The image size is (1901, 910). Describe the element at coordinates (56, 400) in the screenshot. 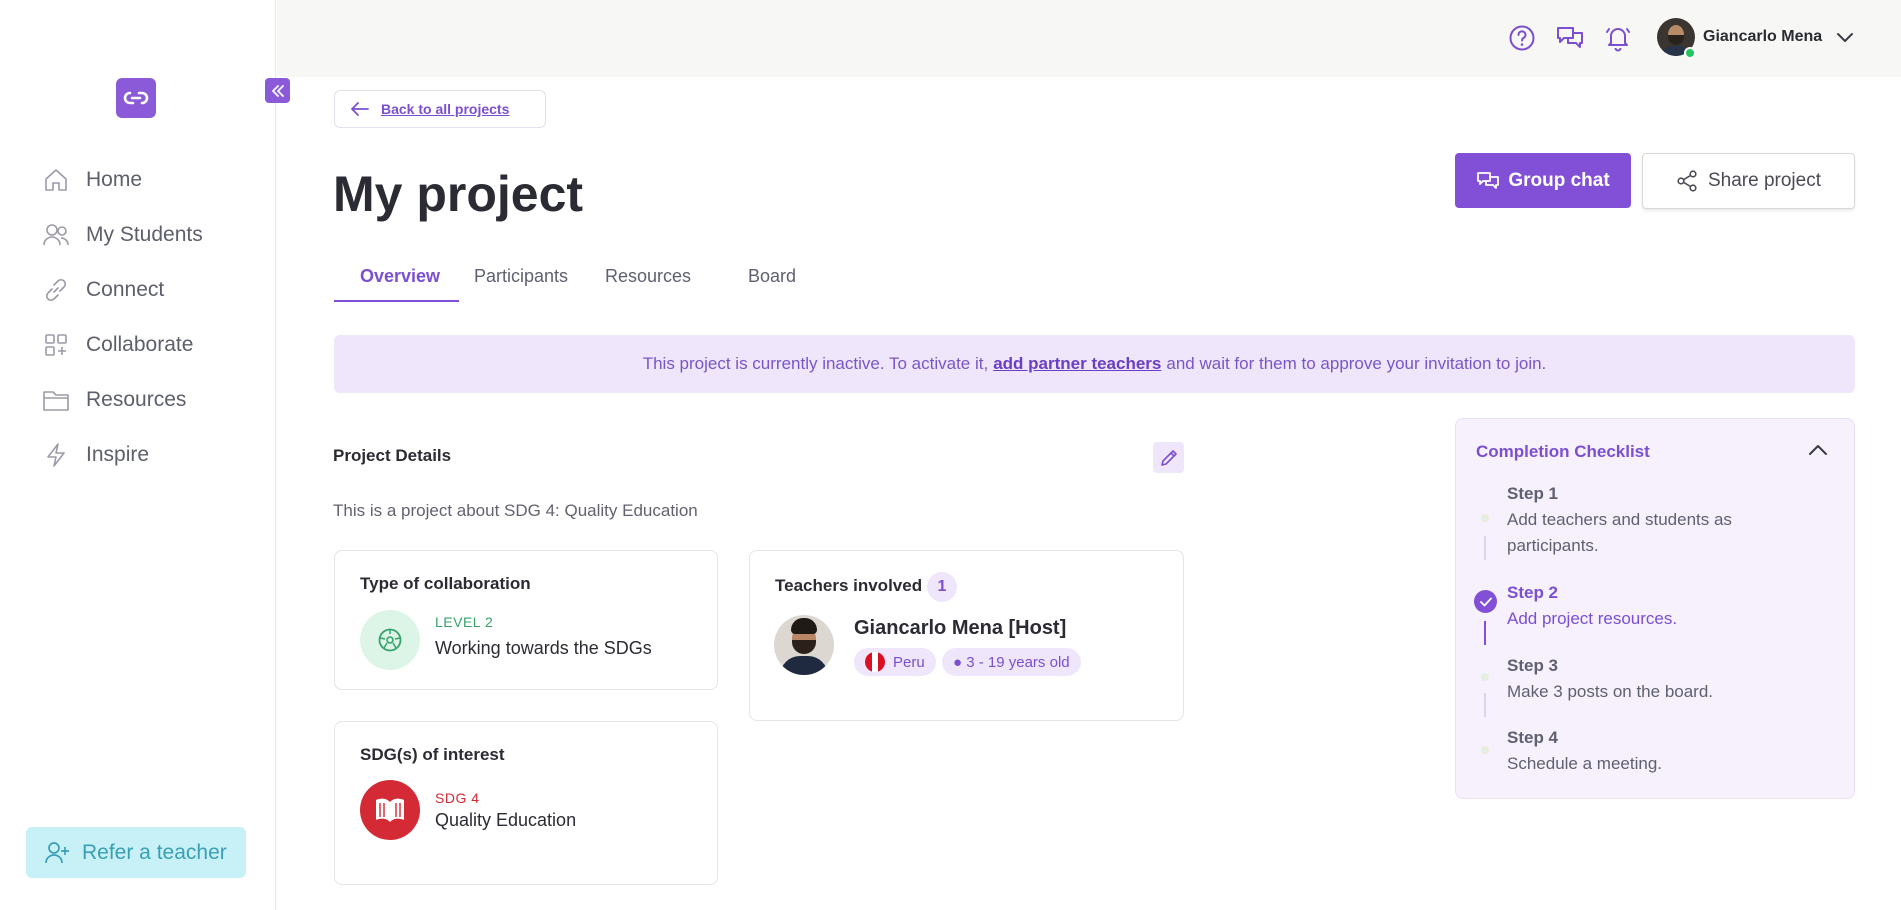

I see `folder-icon` at that location.